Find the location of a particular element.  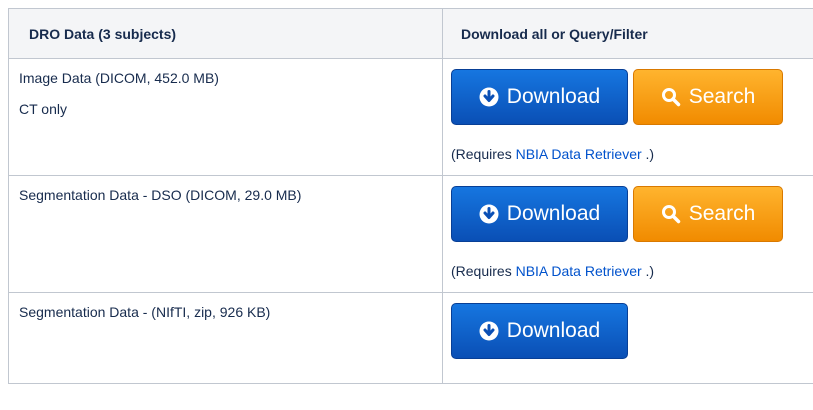

ct-only-note: CT only is located at coordinates (43, 109).